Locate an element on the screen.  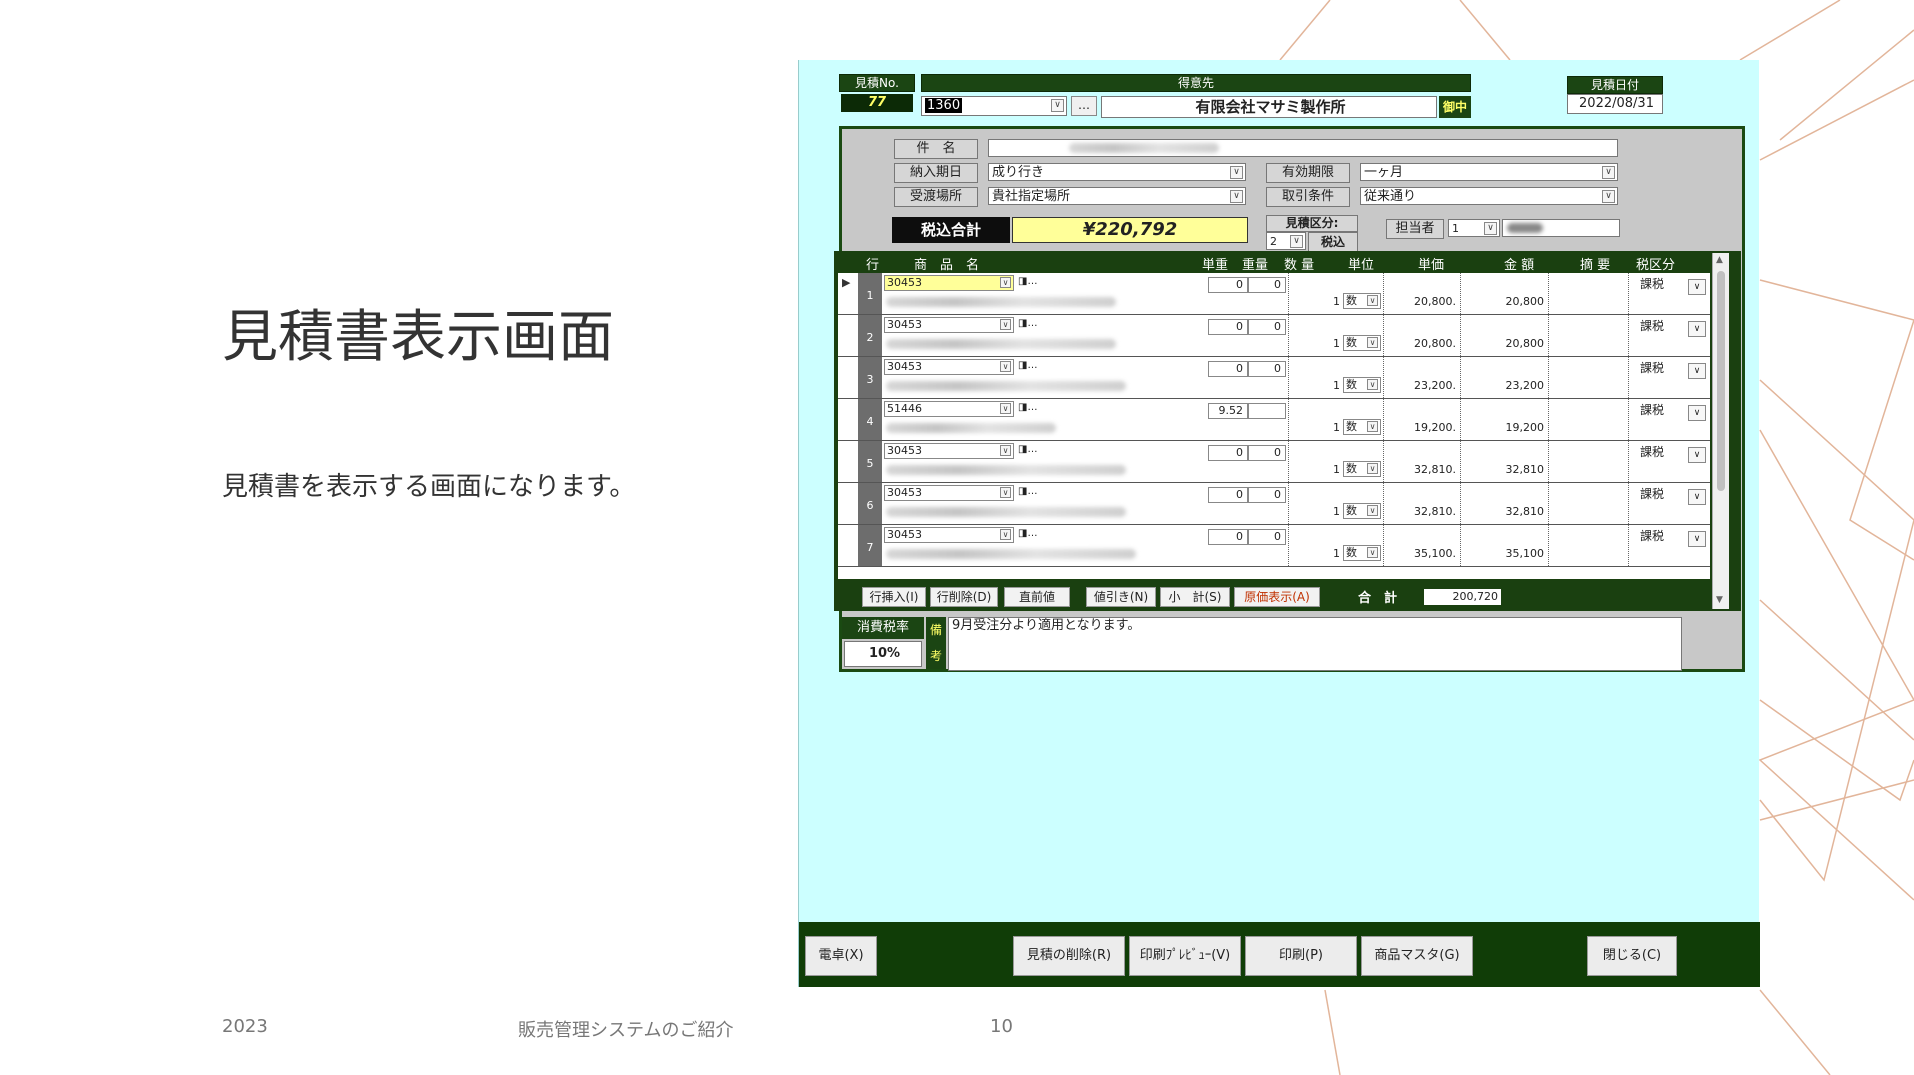
table-row: ▶ 1 30453 ∨ ◨… 0 0 1 数 ∨ 20,800. 20,800 課税 ∨ is located at coordinates (1274, 294).